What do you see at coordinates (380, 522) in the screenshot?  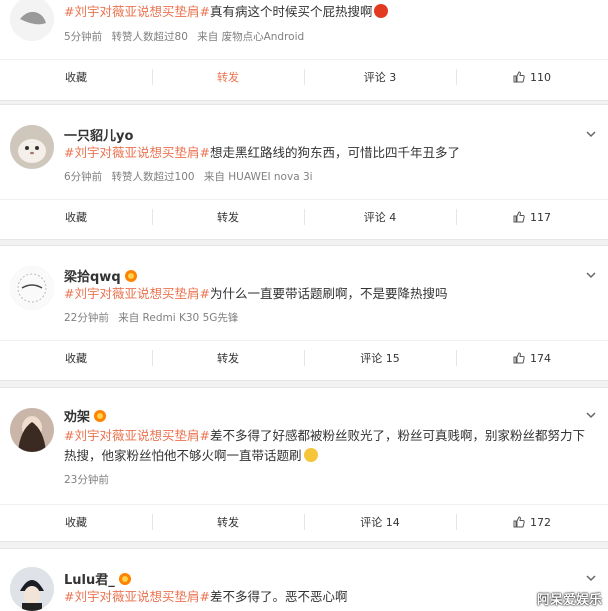 I see `comment-button: 评论 14` at bounding box center [380, 522].